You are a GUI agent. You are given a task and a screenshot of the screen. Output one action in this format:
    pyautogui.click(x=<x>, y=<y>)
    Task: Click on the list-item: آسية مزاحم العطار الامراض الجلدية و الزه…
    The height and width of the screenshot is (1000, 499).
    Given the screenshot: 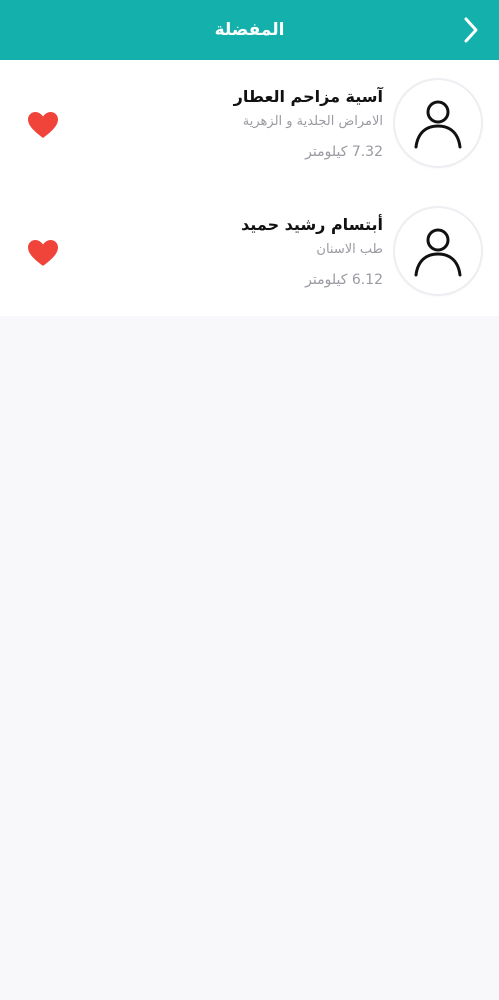 What is the action you would take?
    pyautogui.click(x=249, y=124)
    